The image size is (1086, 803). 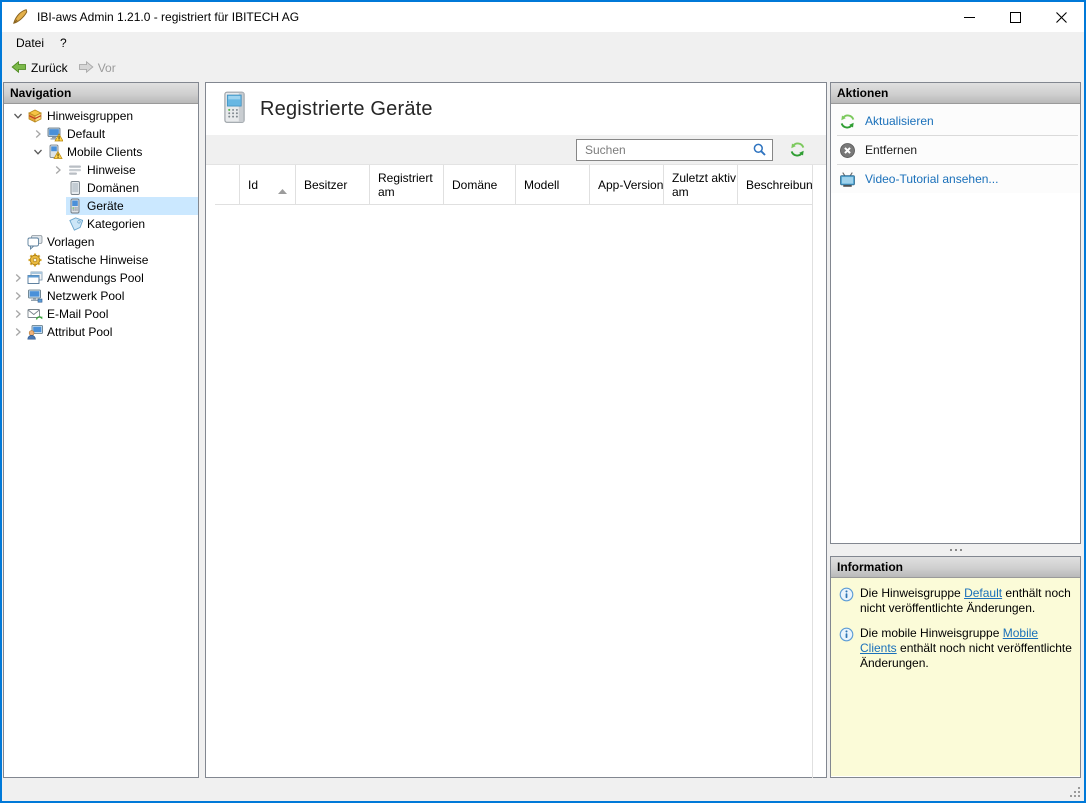 I want to click on device-icon, so click(x=234, y=109).